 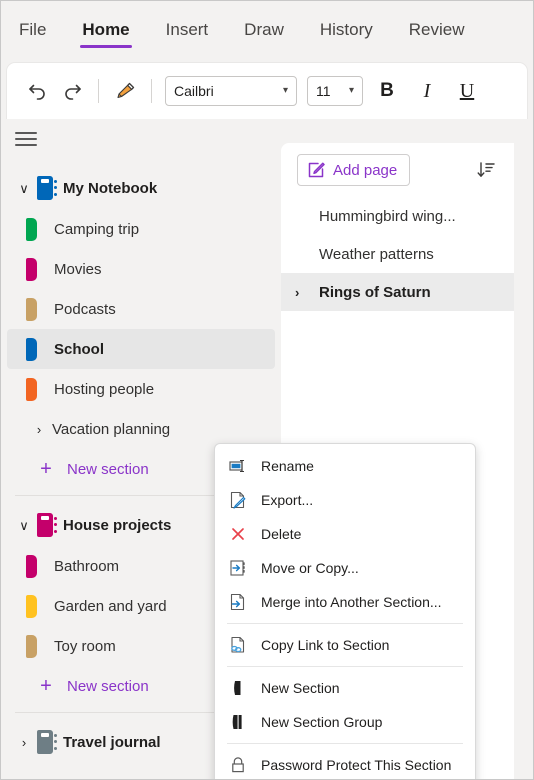 I want to click on tab-review: Review, so click(x=437, y=32).